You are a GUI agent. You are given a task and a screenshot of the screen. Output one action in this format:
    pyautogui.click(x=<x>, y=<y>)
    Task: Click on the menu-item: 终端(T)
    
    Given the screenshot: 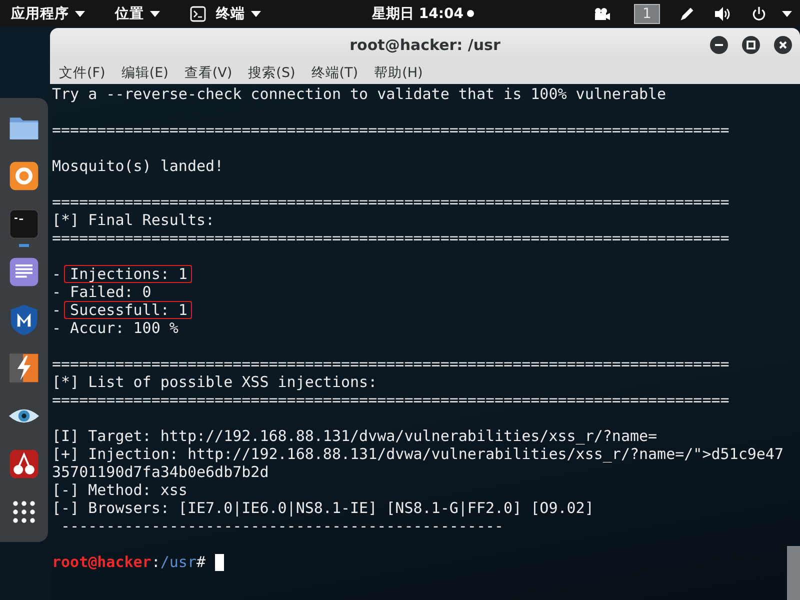 What is the action you would take?
    pyautogui.click(x=334, y=73)
    